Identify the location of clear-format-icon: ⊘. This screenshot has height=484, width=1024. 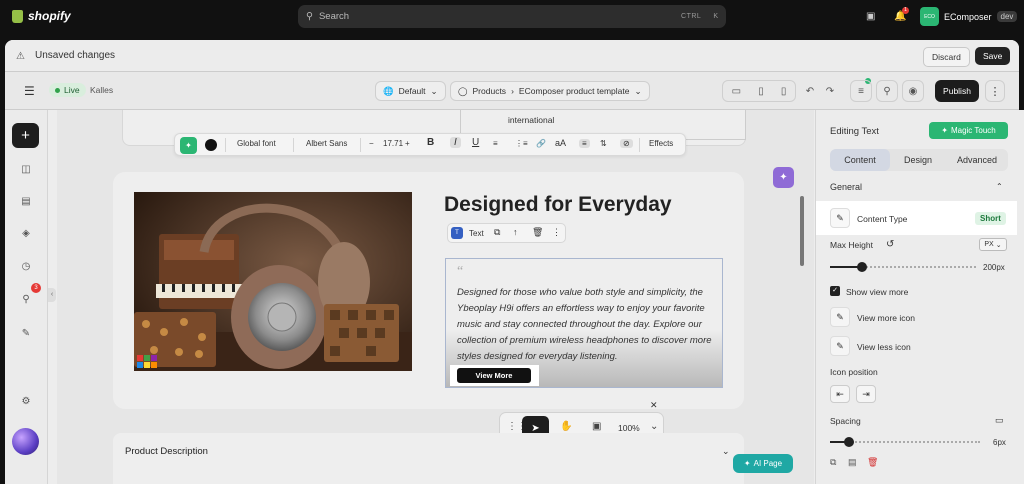
(626, 143).